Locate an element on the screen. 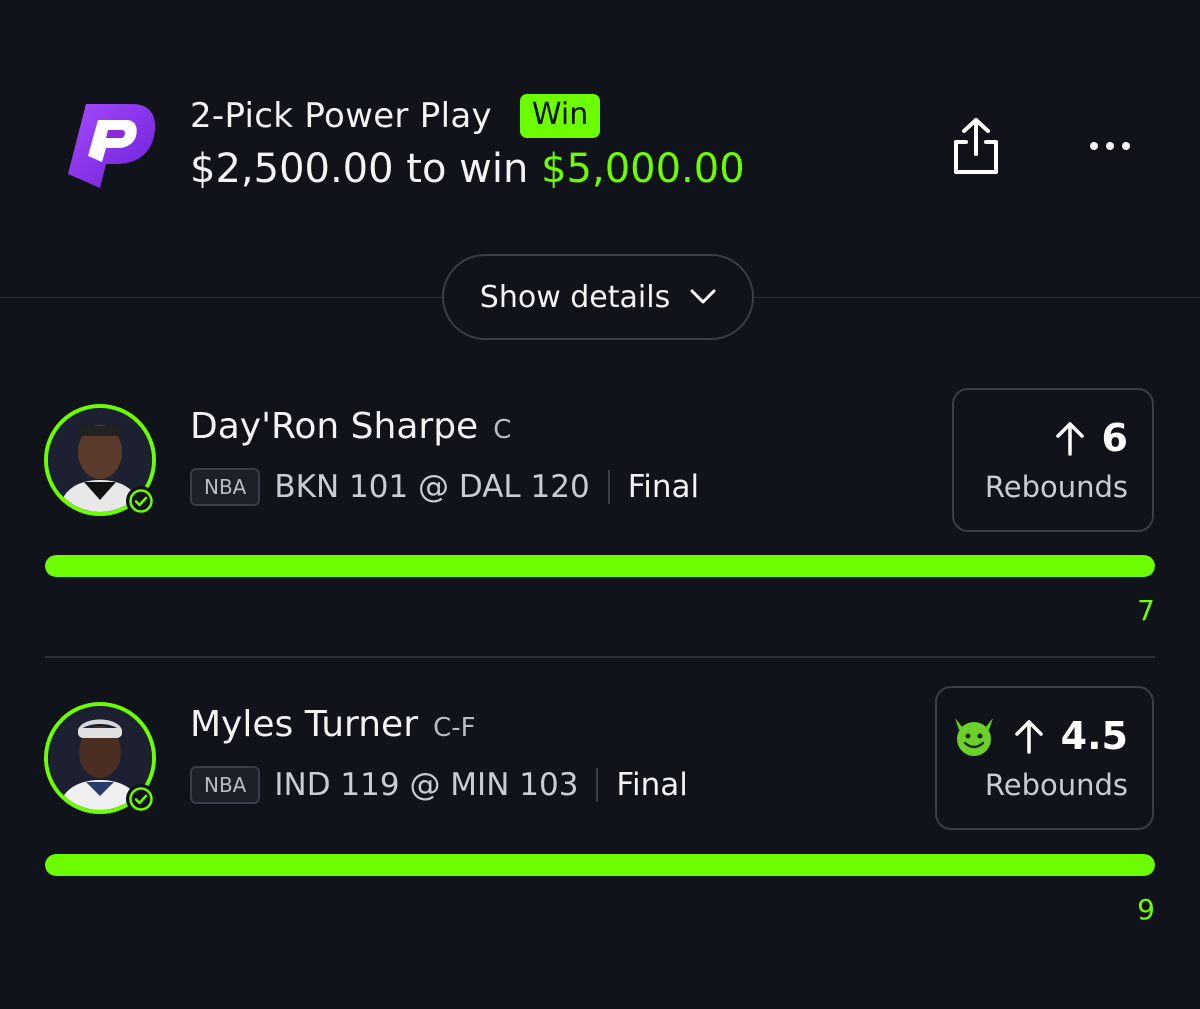 Image resolution: width=1200 pixels, height=1009 pixels. to-win-text: to win is located at coordinates (467, 169).